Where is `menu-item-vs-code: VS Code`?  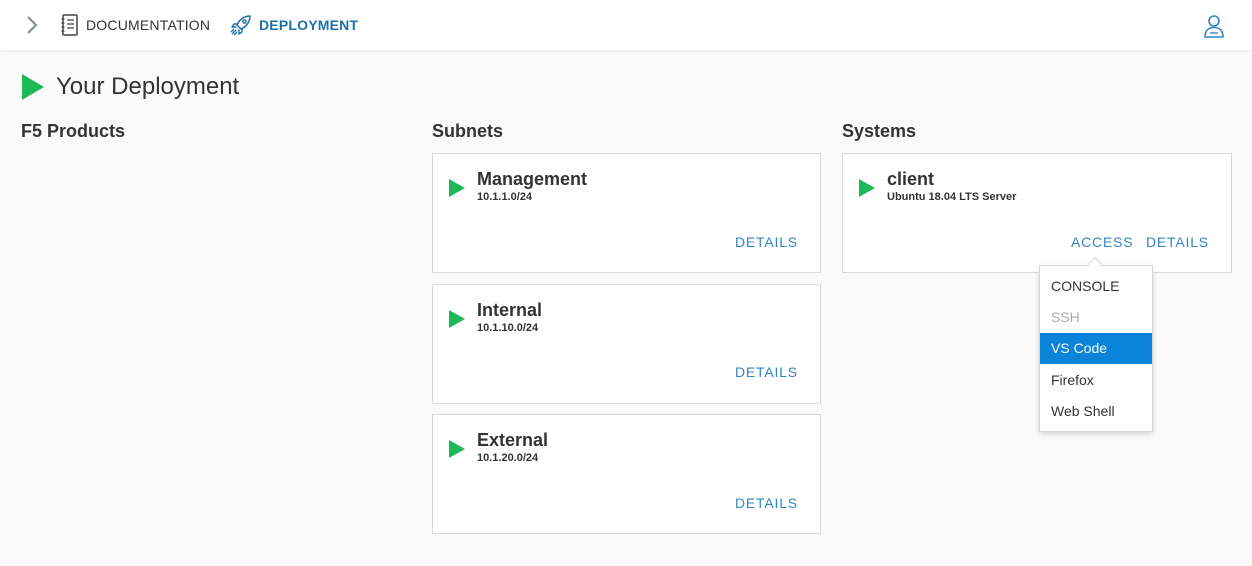
menu-item-vs-code: VS Code is located at coordinates (1096, 348).